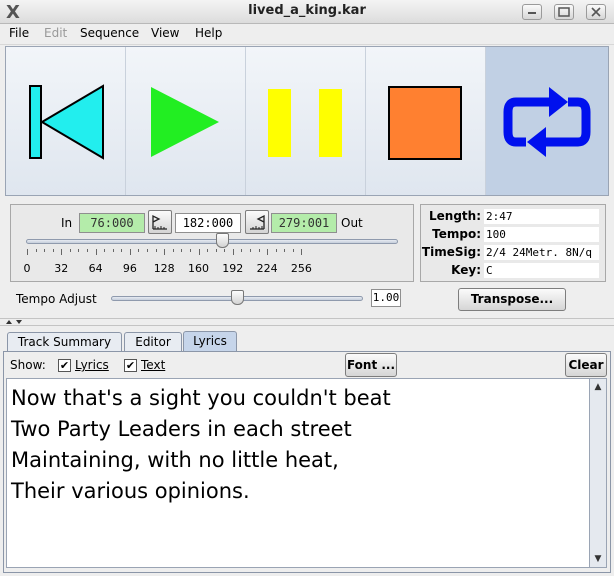 The width and height of the screenshot is (614, 576). I want to click on pause-button, so click(306, 121).